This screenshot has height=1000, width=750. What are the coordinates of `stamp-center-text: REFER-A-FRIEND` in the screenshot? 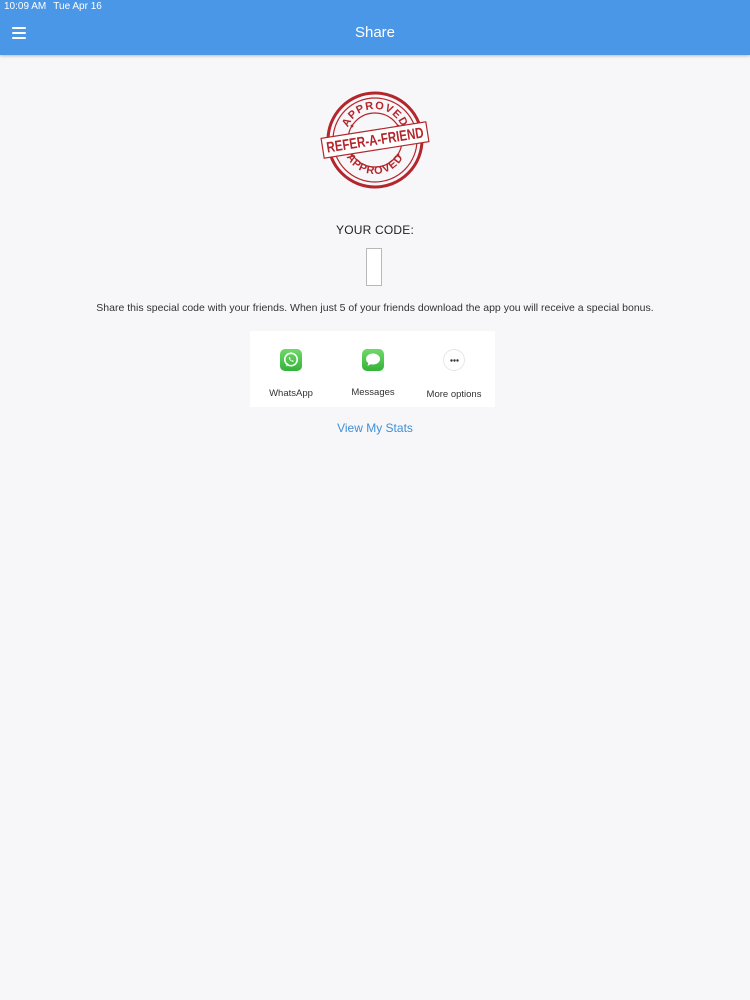 It's located at (375, 140).